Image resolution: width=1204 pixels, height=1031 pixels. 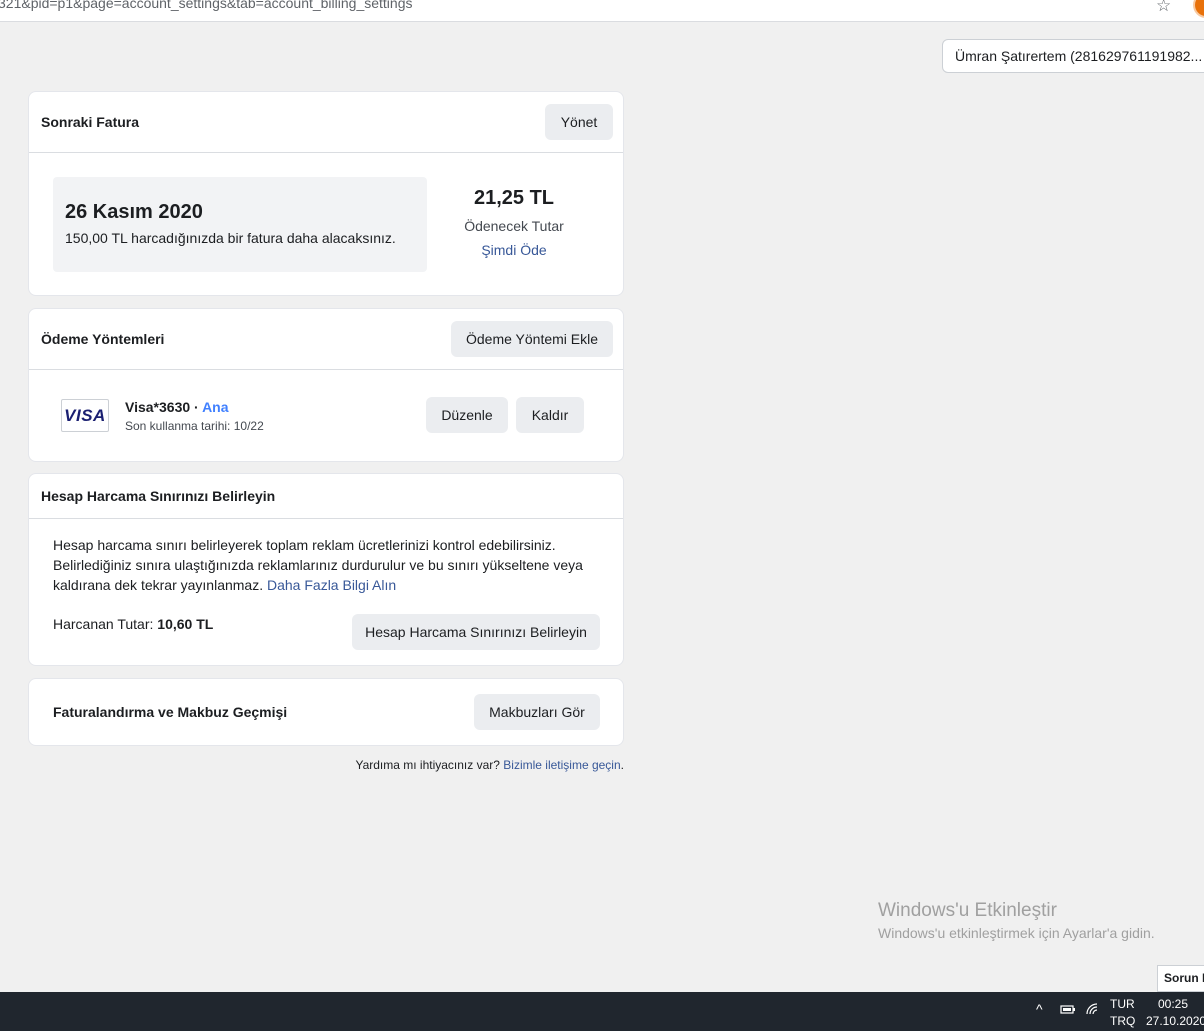 I want to click on spending-limit-title: Hesap Harcama Sınırınızı Belirleyin, so click(x=158, y=496).